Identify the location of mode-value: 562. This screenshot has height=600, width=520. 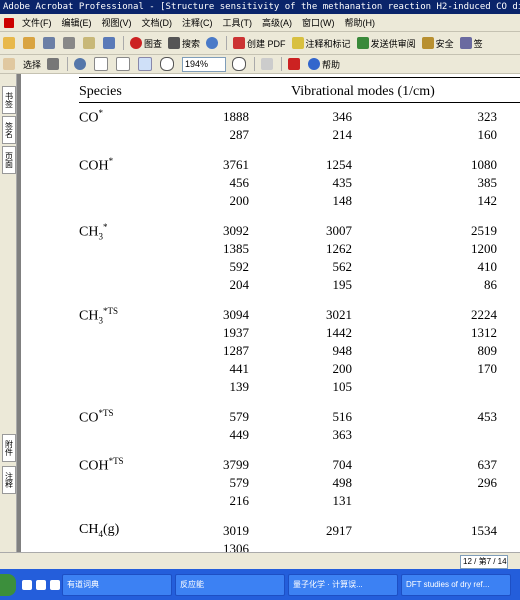
(342, 266).